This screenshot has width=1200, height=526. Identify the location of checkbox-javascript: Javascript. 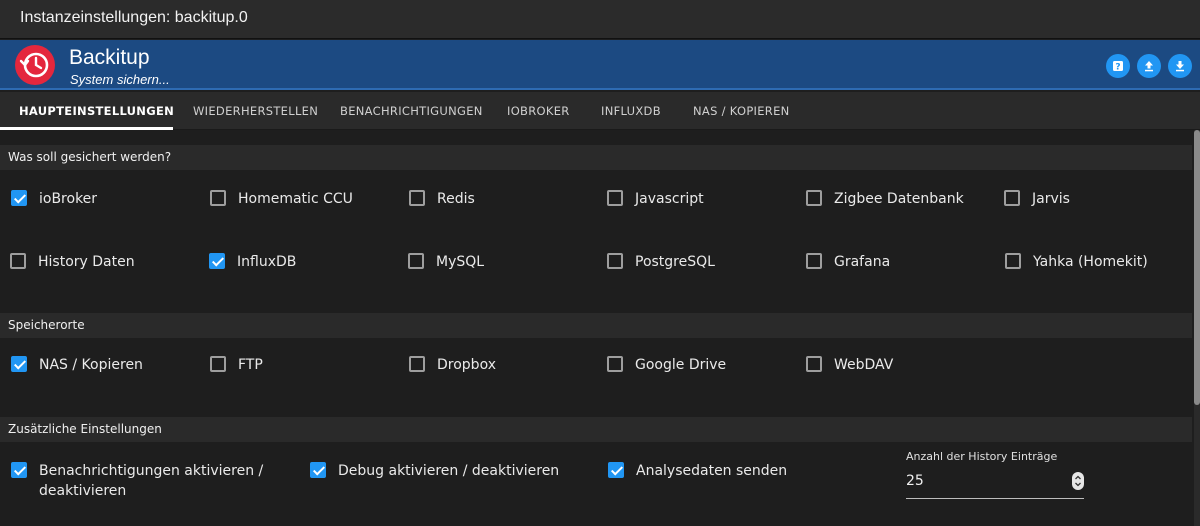
(655, 199).